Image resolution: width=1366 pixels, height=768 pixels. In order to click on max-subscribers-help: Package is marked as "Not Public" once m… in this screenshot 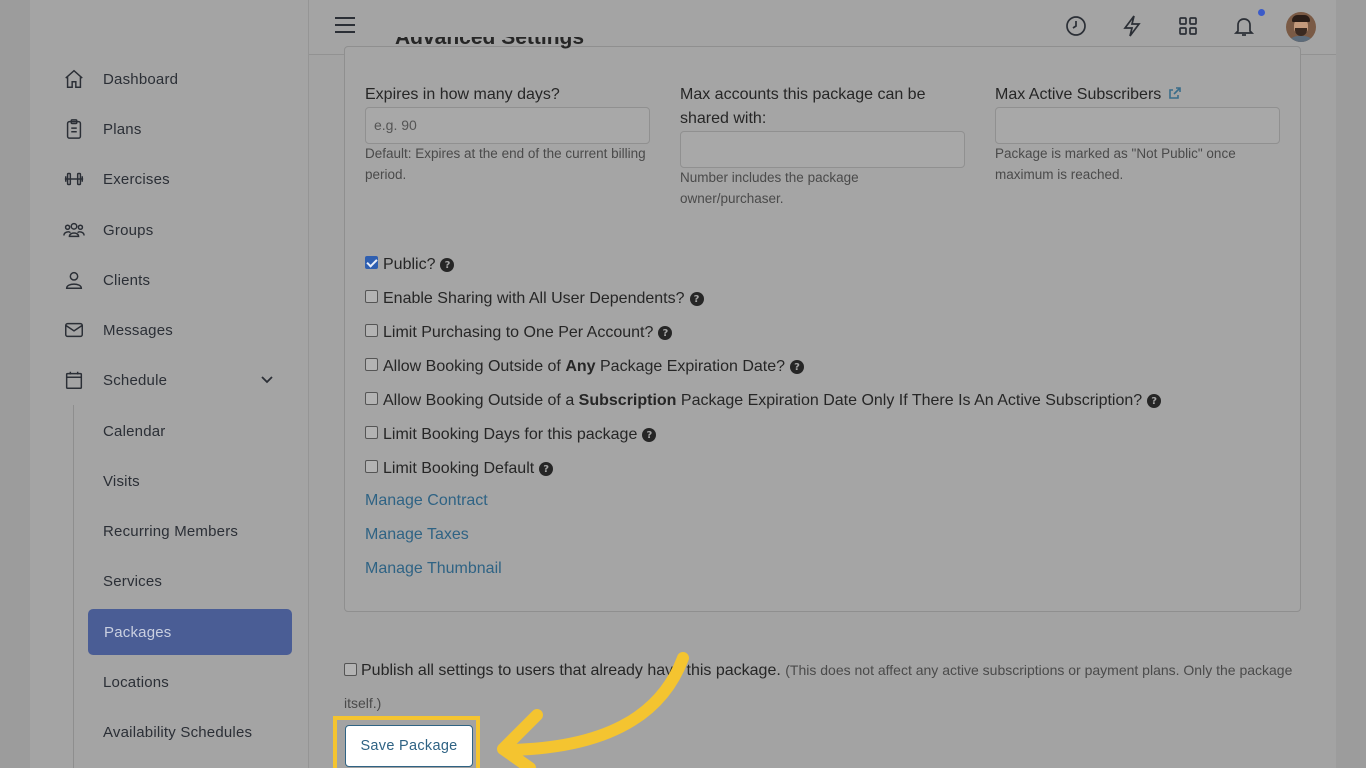, I will do `click(1115, 164)`.